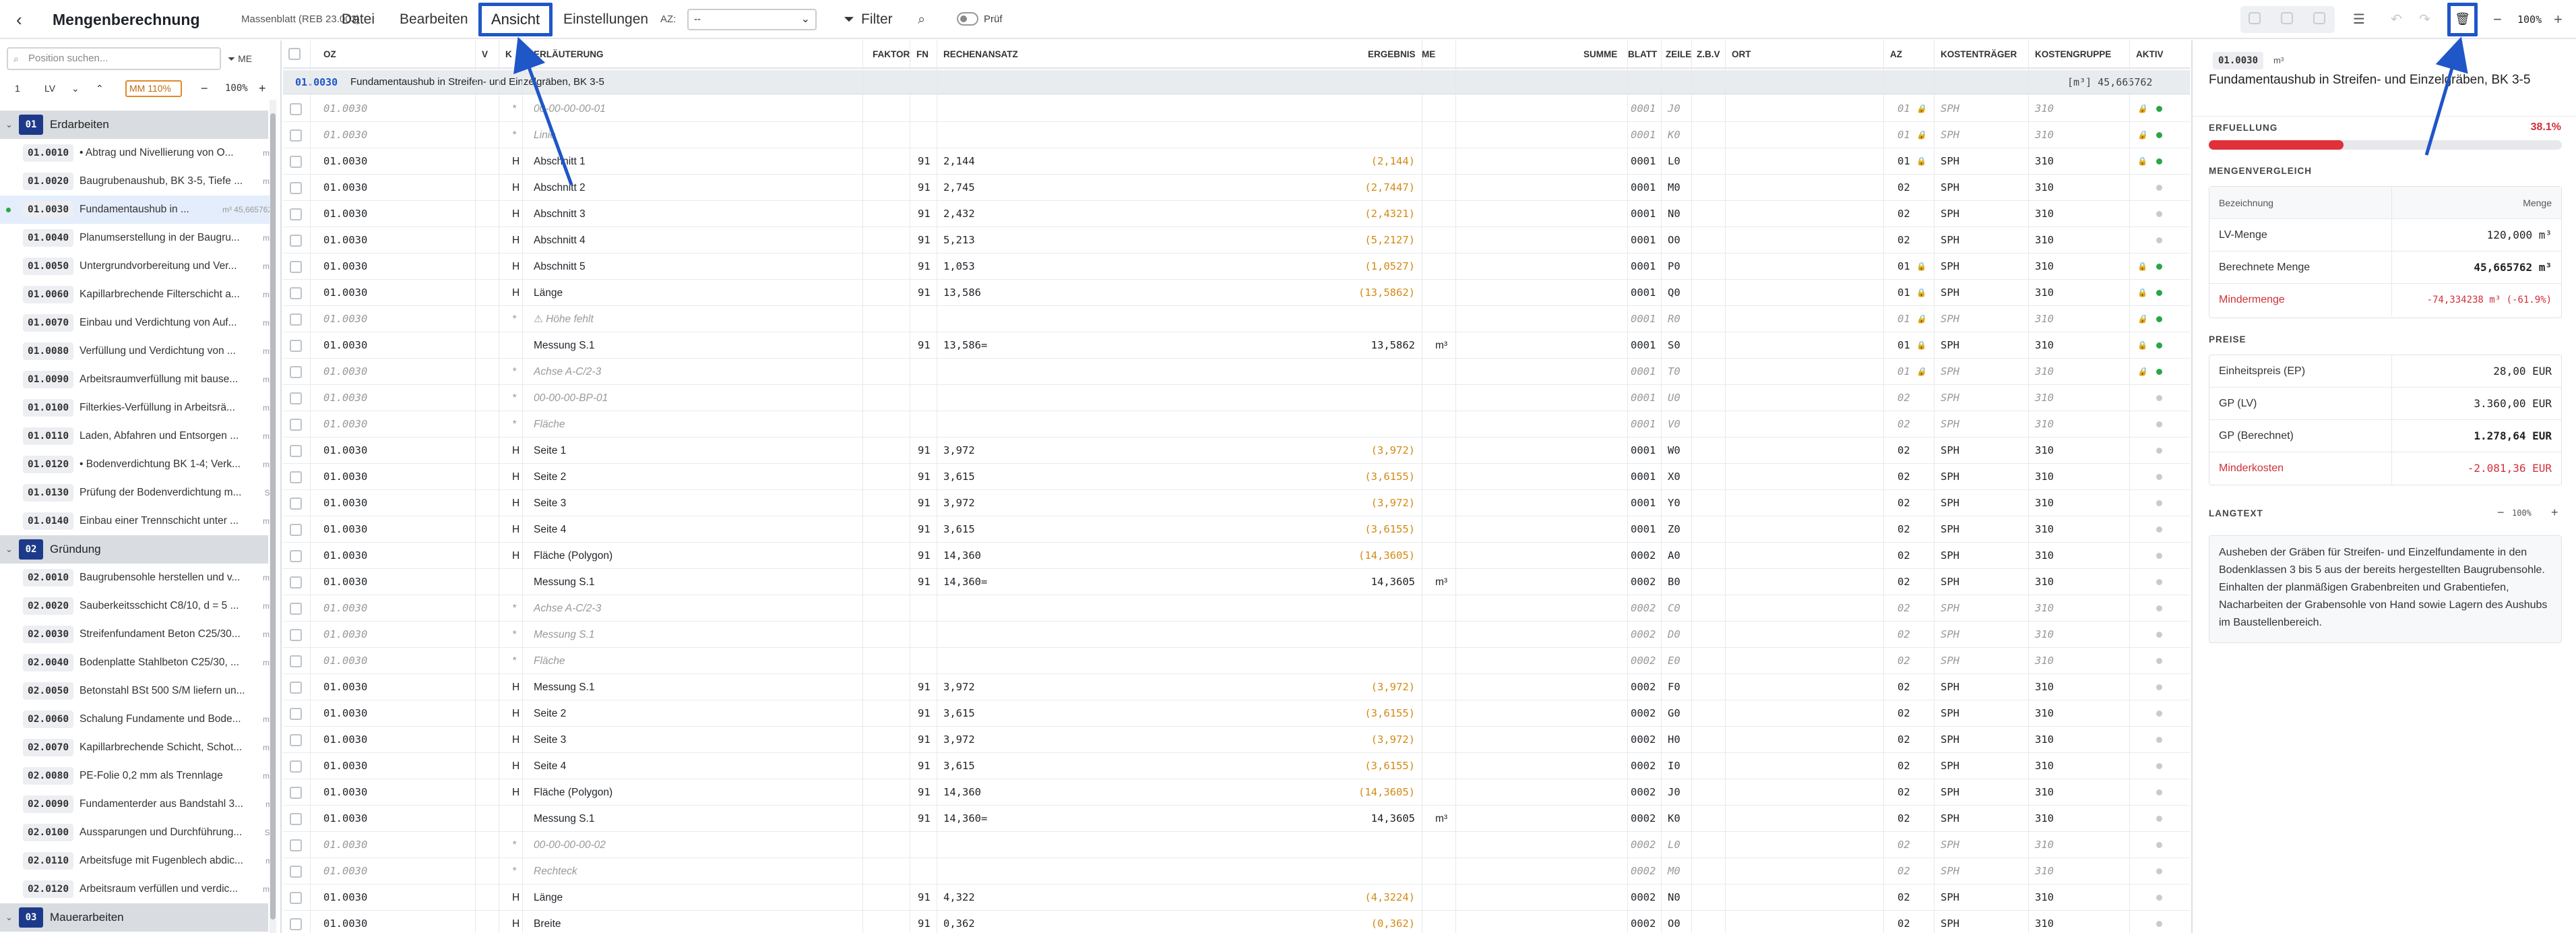 The image size is (2576, 933). What do you see at coordinates (508, 54) in the screenshot?
I see `col-k: K` at bounding box center [508, 54].